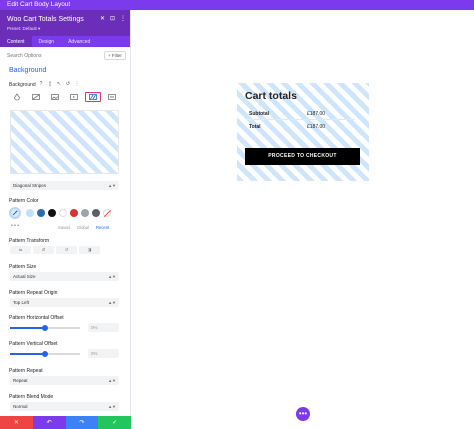 This screenshot has width=474, height=429. I want to click on search-input, so click(55, 55).